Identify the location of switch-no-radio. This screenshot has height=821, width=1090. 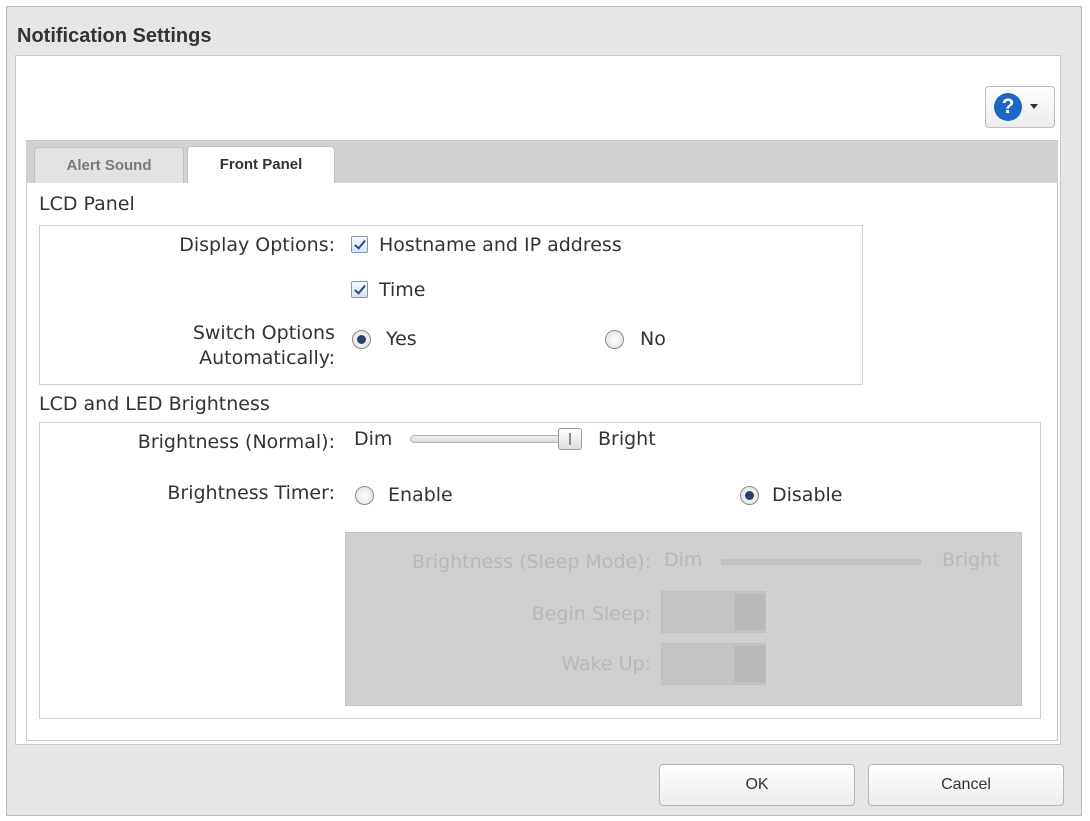
(614, 339).